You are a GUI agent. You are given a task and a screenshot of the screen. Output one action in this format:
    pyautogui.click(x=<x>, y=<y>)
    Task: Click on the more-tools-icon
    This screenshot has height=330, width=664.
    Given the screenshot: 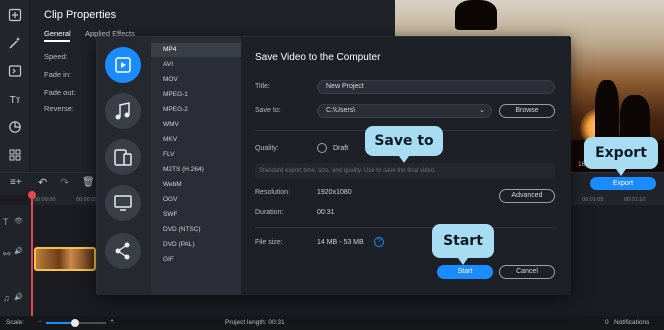 What is the action you would take?
    pyautogui.click(x=15, y=157)
    